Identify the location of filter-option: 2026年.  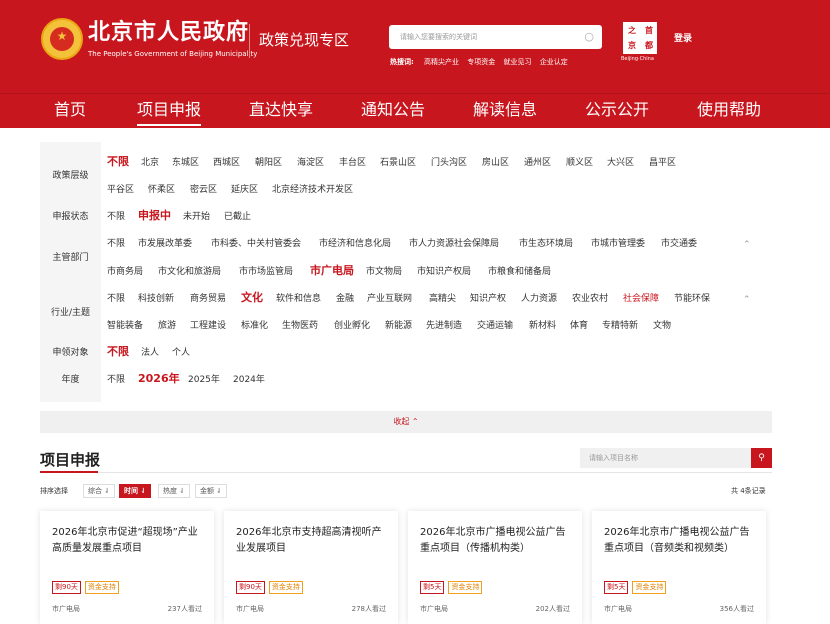
(159, 379).